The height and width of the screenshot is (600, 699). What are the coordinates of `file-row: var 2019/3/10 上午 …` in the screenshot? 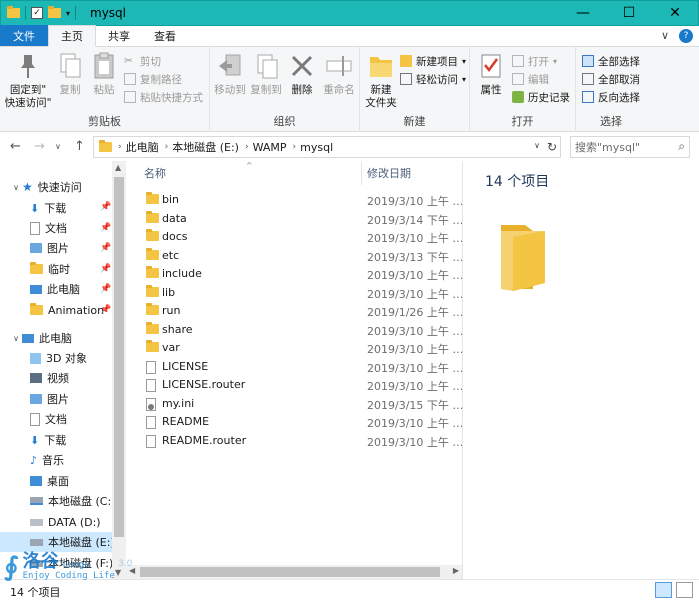 It's located at (294, 348).